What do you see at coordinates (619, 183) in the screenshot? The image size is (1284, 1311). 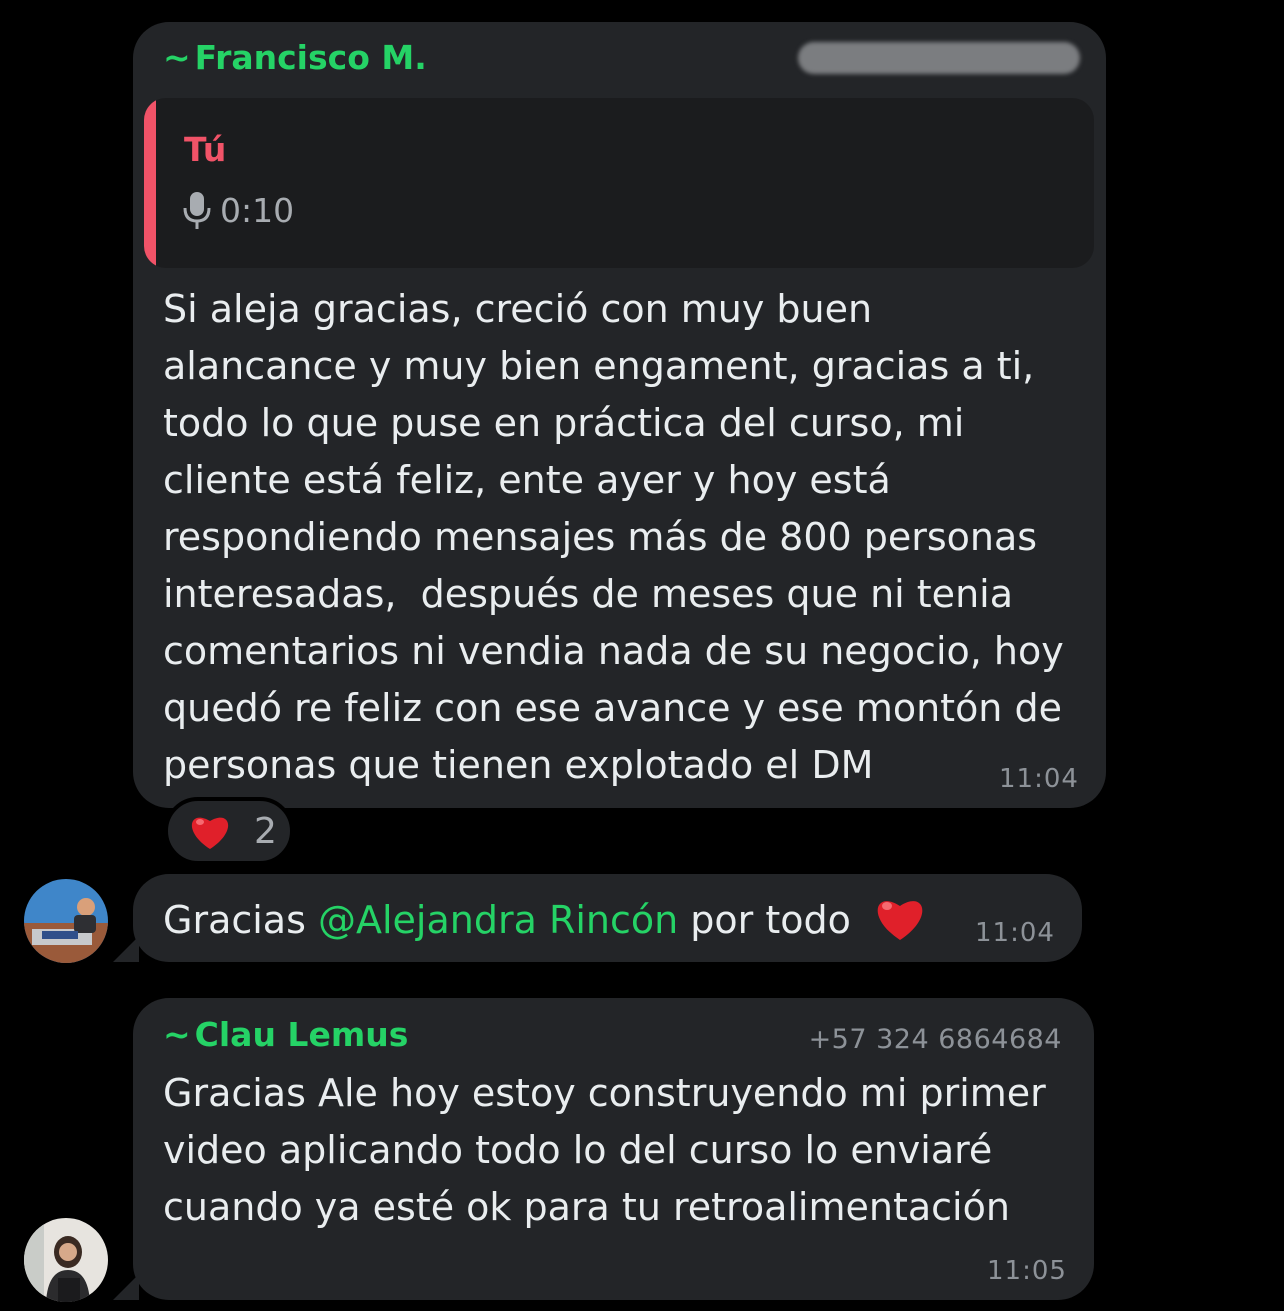 I see `quoted-reply: Tú 0:10` at bounding box center [619, 183].